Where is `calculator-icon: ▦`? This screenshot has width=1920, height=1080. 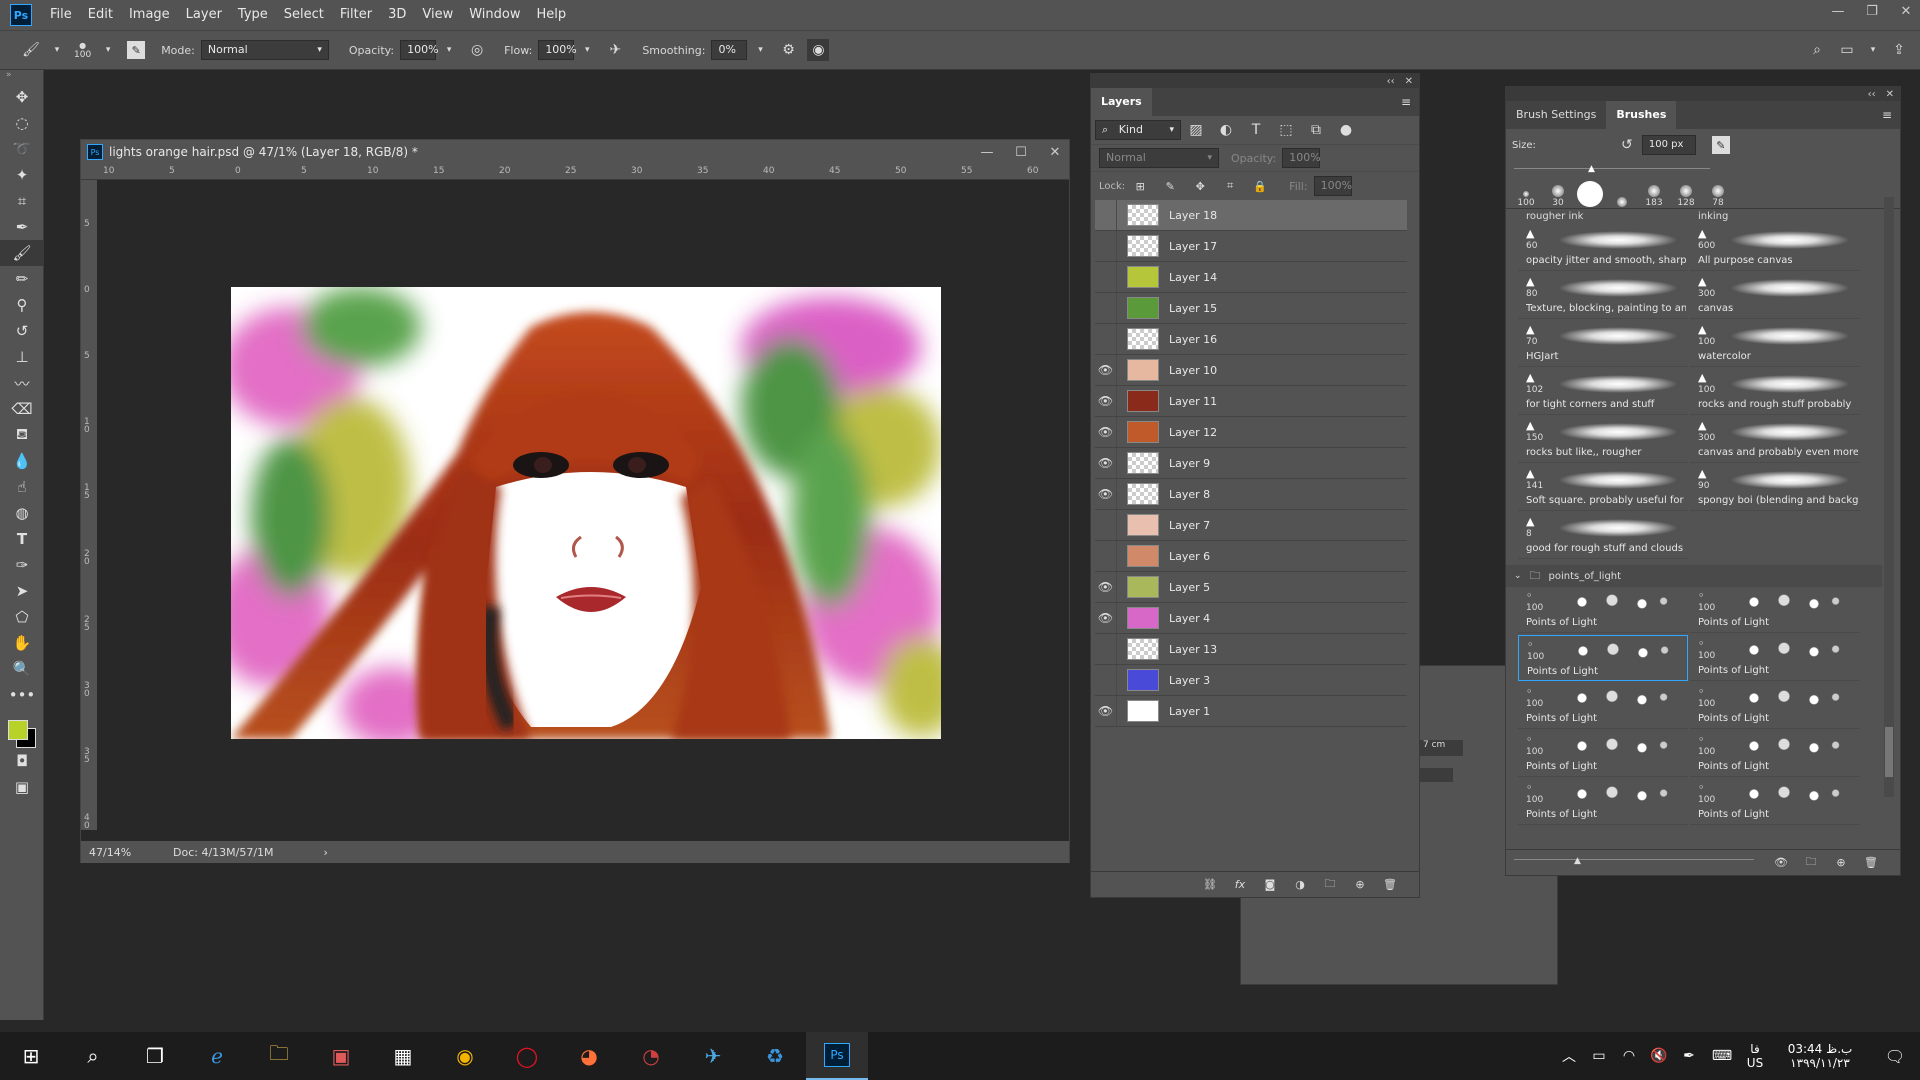 calculator-icon: ▦ is located at coordinates (403, 1056).